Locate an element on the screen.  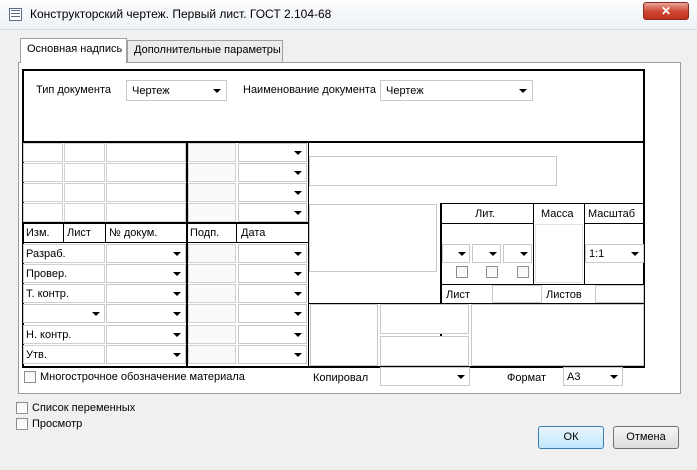
ok-button: ОК is located at coordinates (571, 437).